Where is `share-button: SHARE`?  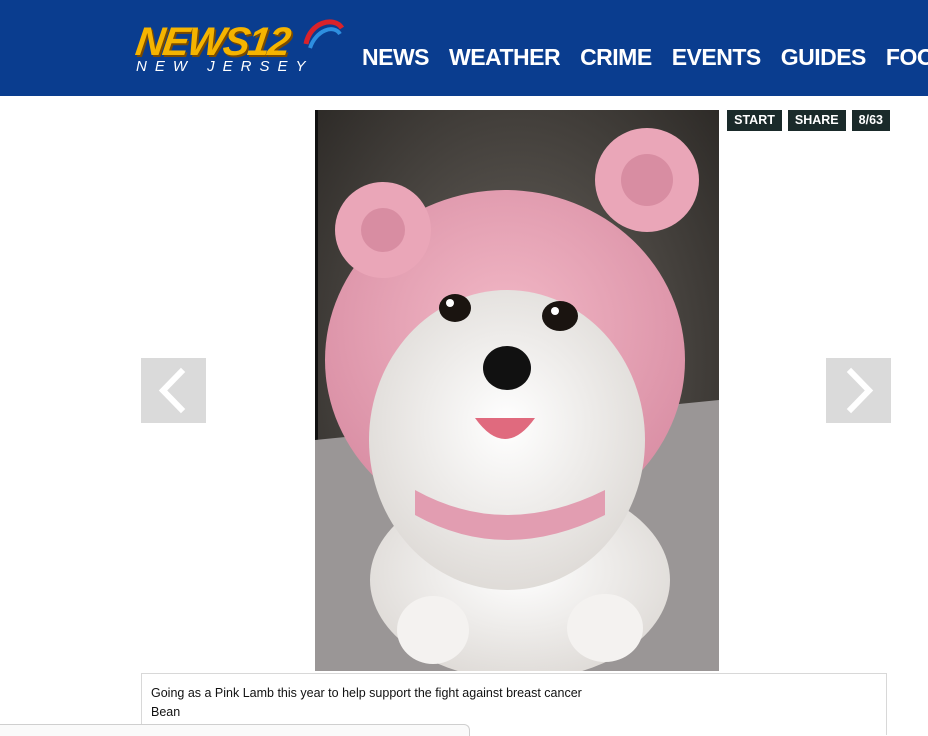
share-button: SHARE is located at coordinates (816, 120).